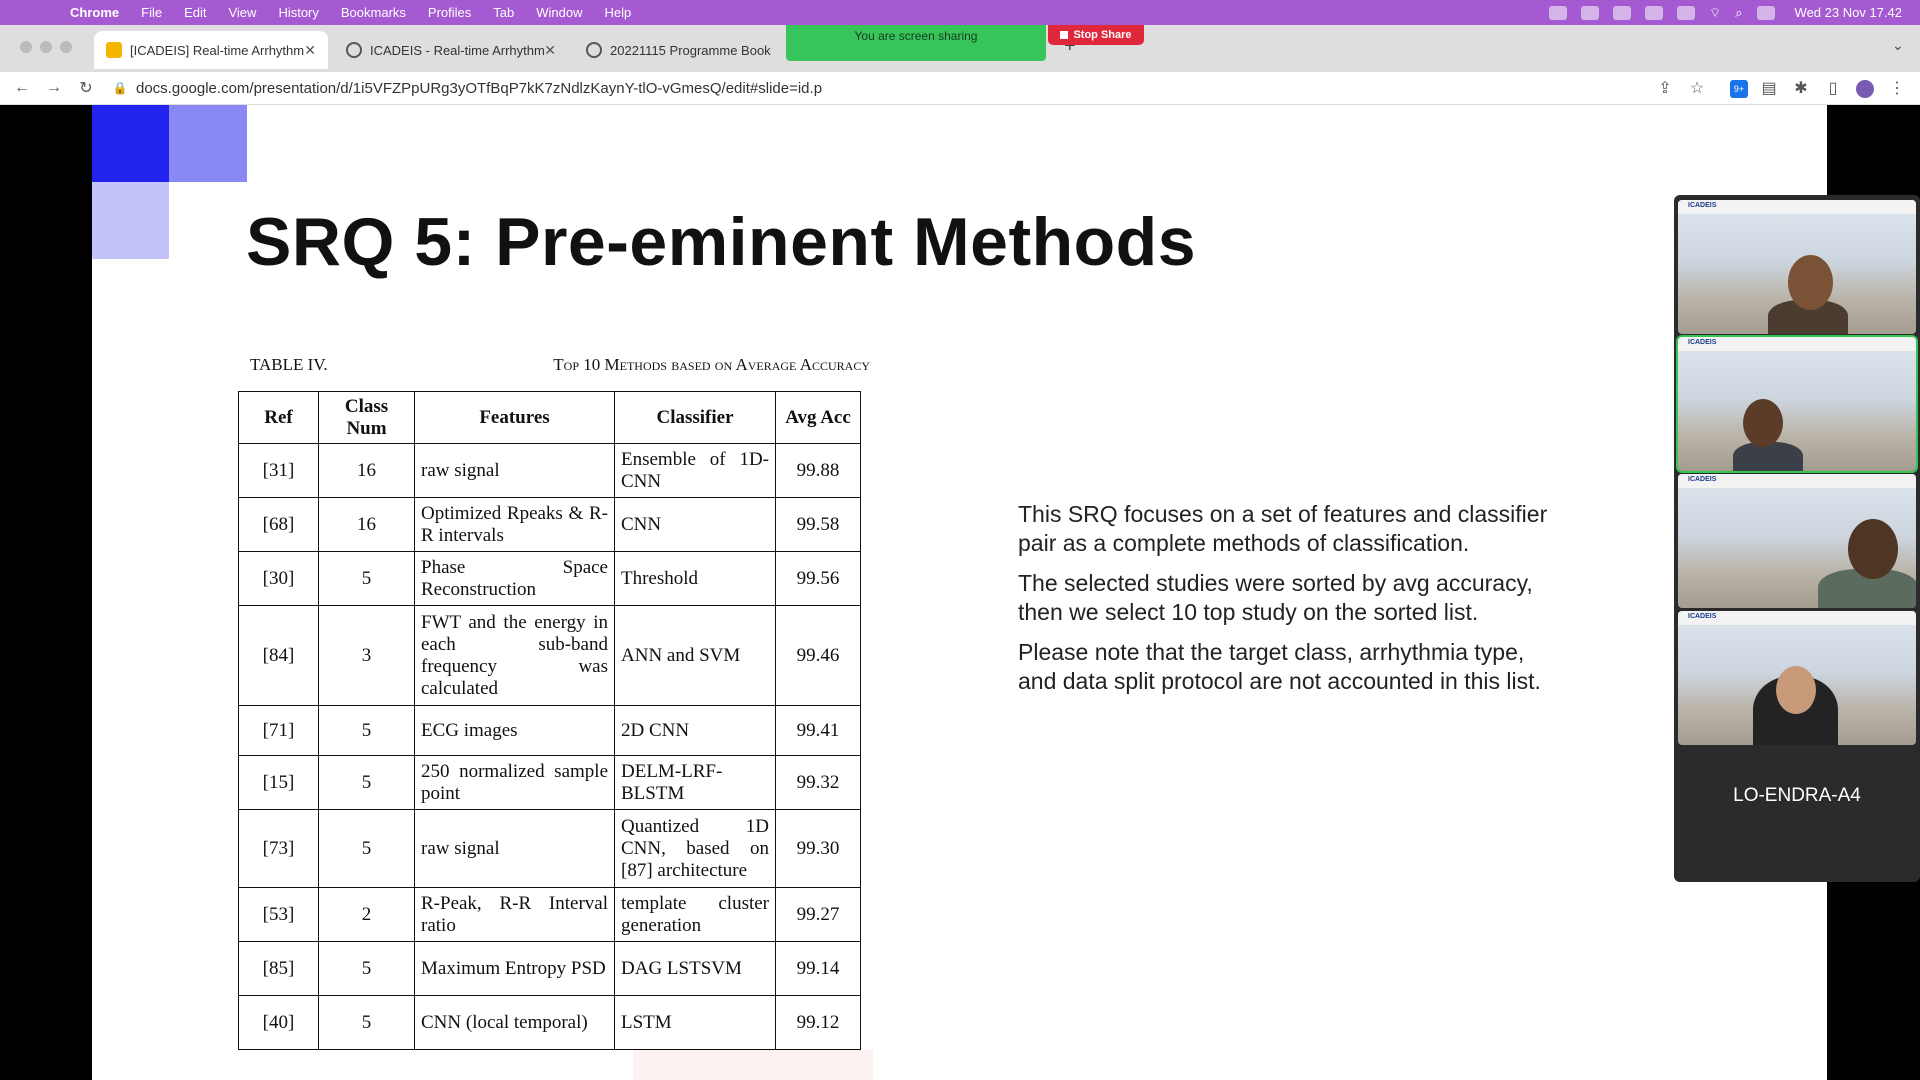 The image size is (1920, 1080). What do you see at coordinates (503, 12) in the screenshot?
I see `menu-tab: Tab` at bounding box center [503, 12].